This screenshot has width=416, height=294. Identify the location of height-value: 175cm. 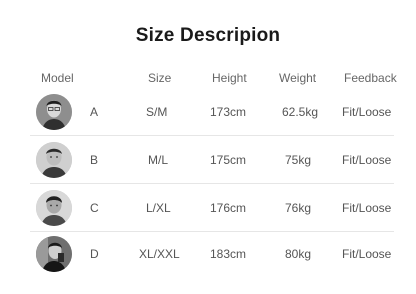
(228, 160).